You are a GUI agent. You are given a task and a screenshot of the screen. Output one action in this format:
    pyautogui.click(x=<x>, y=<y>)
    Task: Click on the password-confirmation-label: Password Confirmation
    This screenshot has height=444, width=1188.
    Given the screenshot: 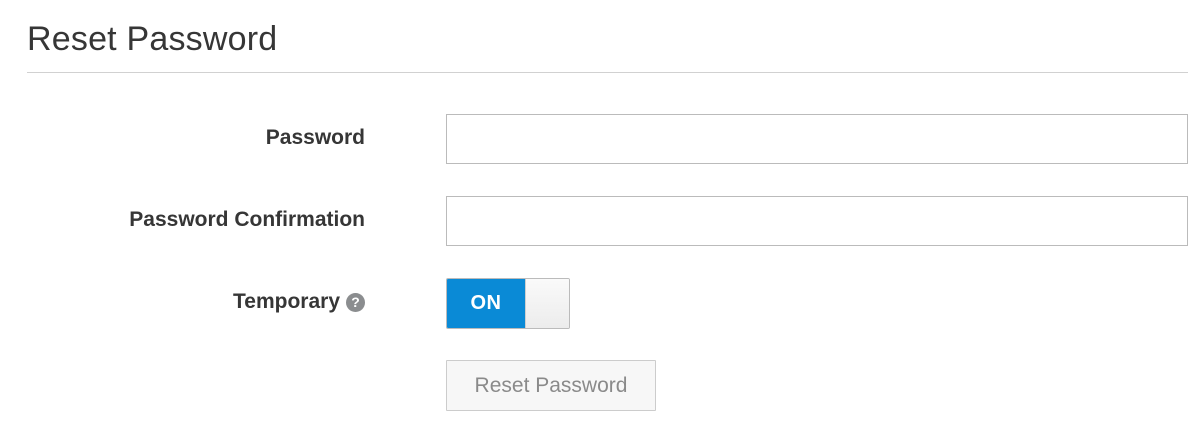 What is the action you would take?
    pyautogui.click(x=247, y=220)
    